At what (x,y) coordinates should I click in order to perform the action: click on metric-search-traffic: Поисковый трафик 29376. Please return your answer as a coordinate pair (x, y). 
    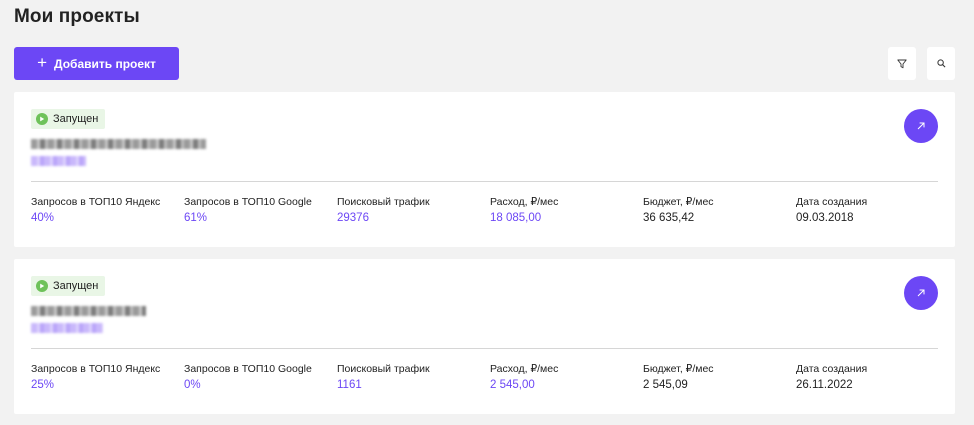
    Looking at the image, I should click on (412, 210).